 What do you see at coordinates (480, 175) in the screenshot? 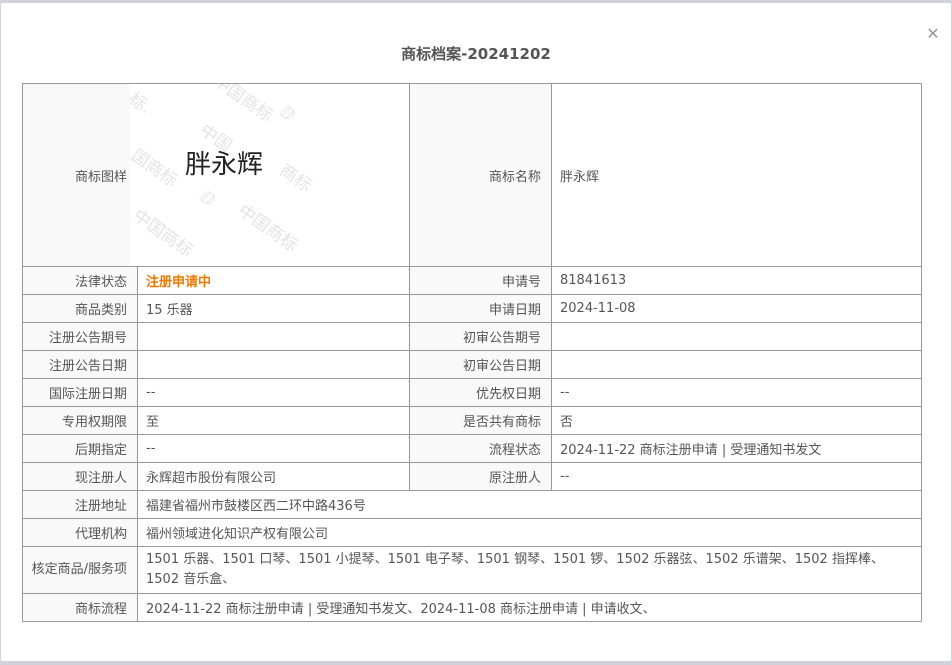
I see `label-trademark-name: 商标名称` at bounding box center [480, 175].